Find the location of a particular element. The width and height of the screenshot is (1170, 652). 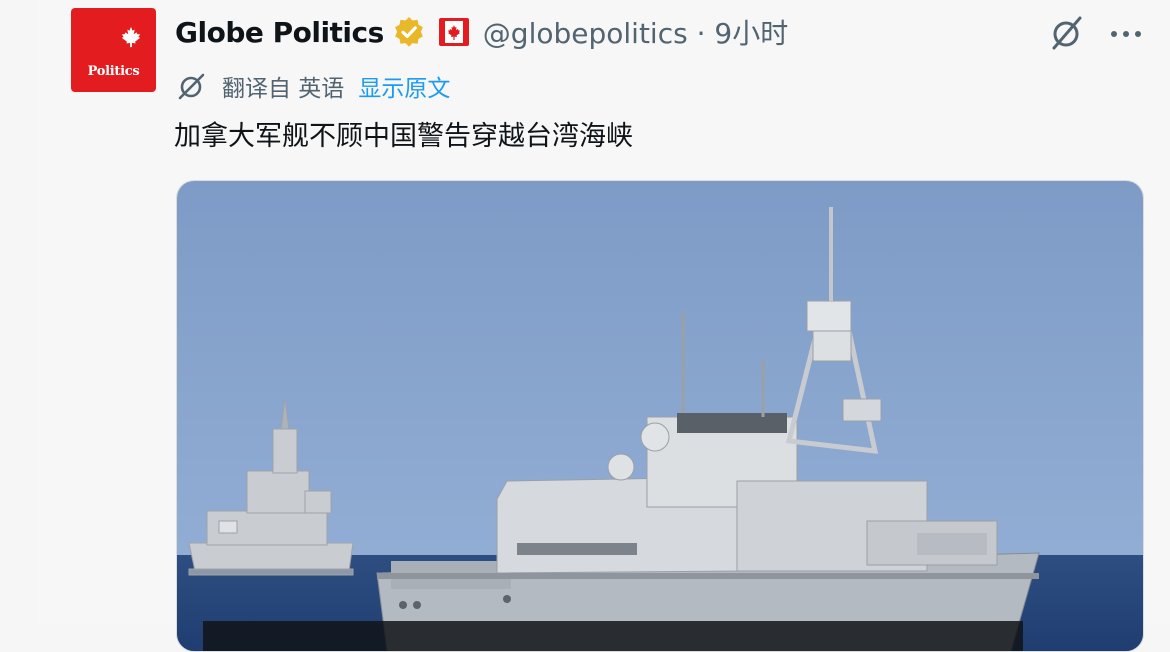

avatar: Politics is located at coordinates (113, 50).